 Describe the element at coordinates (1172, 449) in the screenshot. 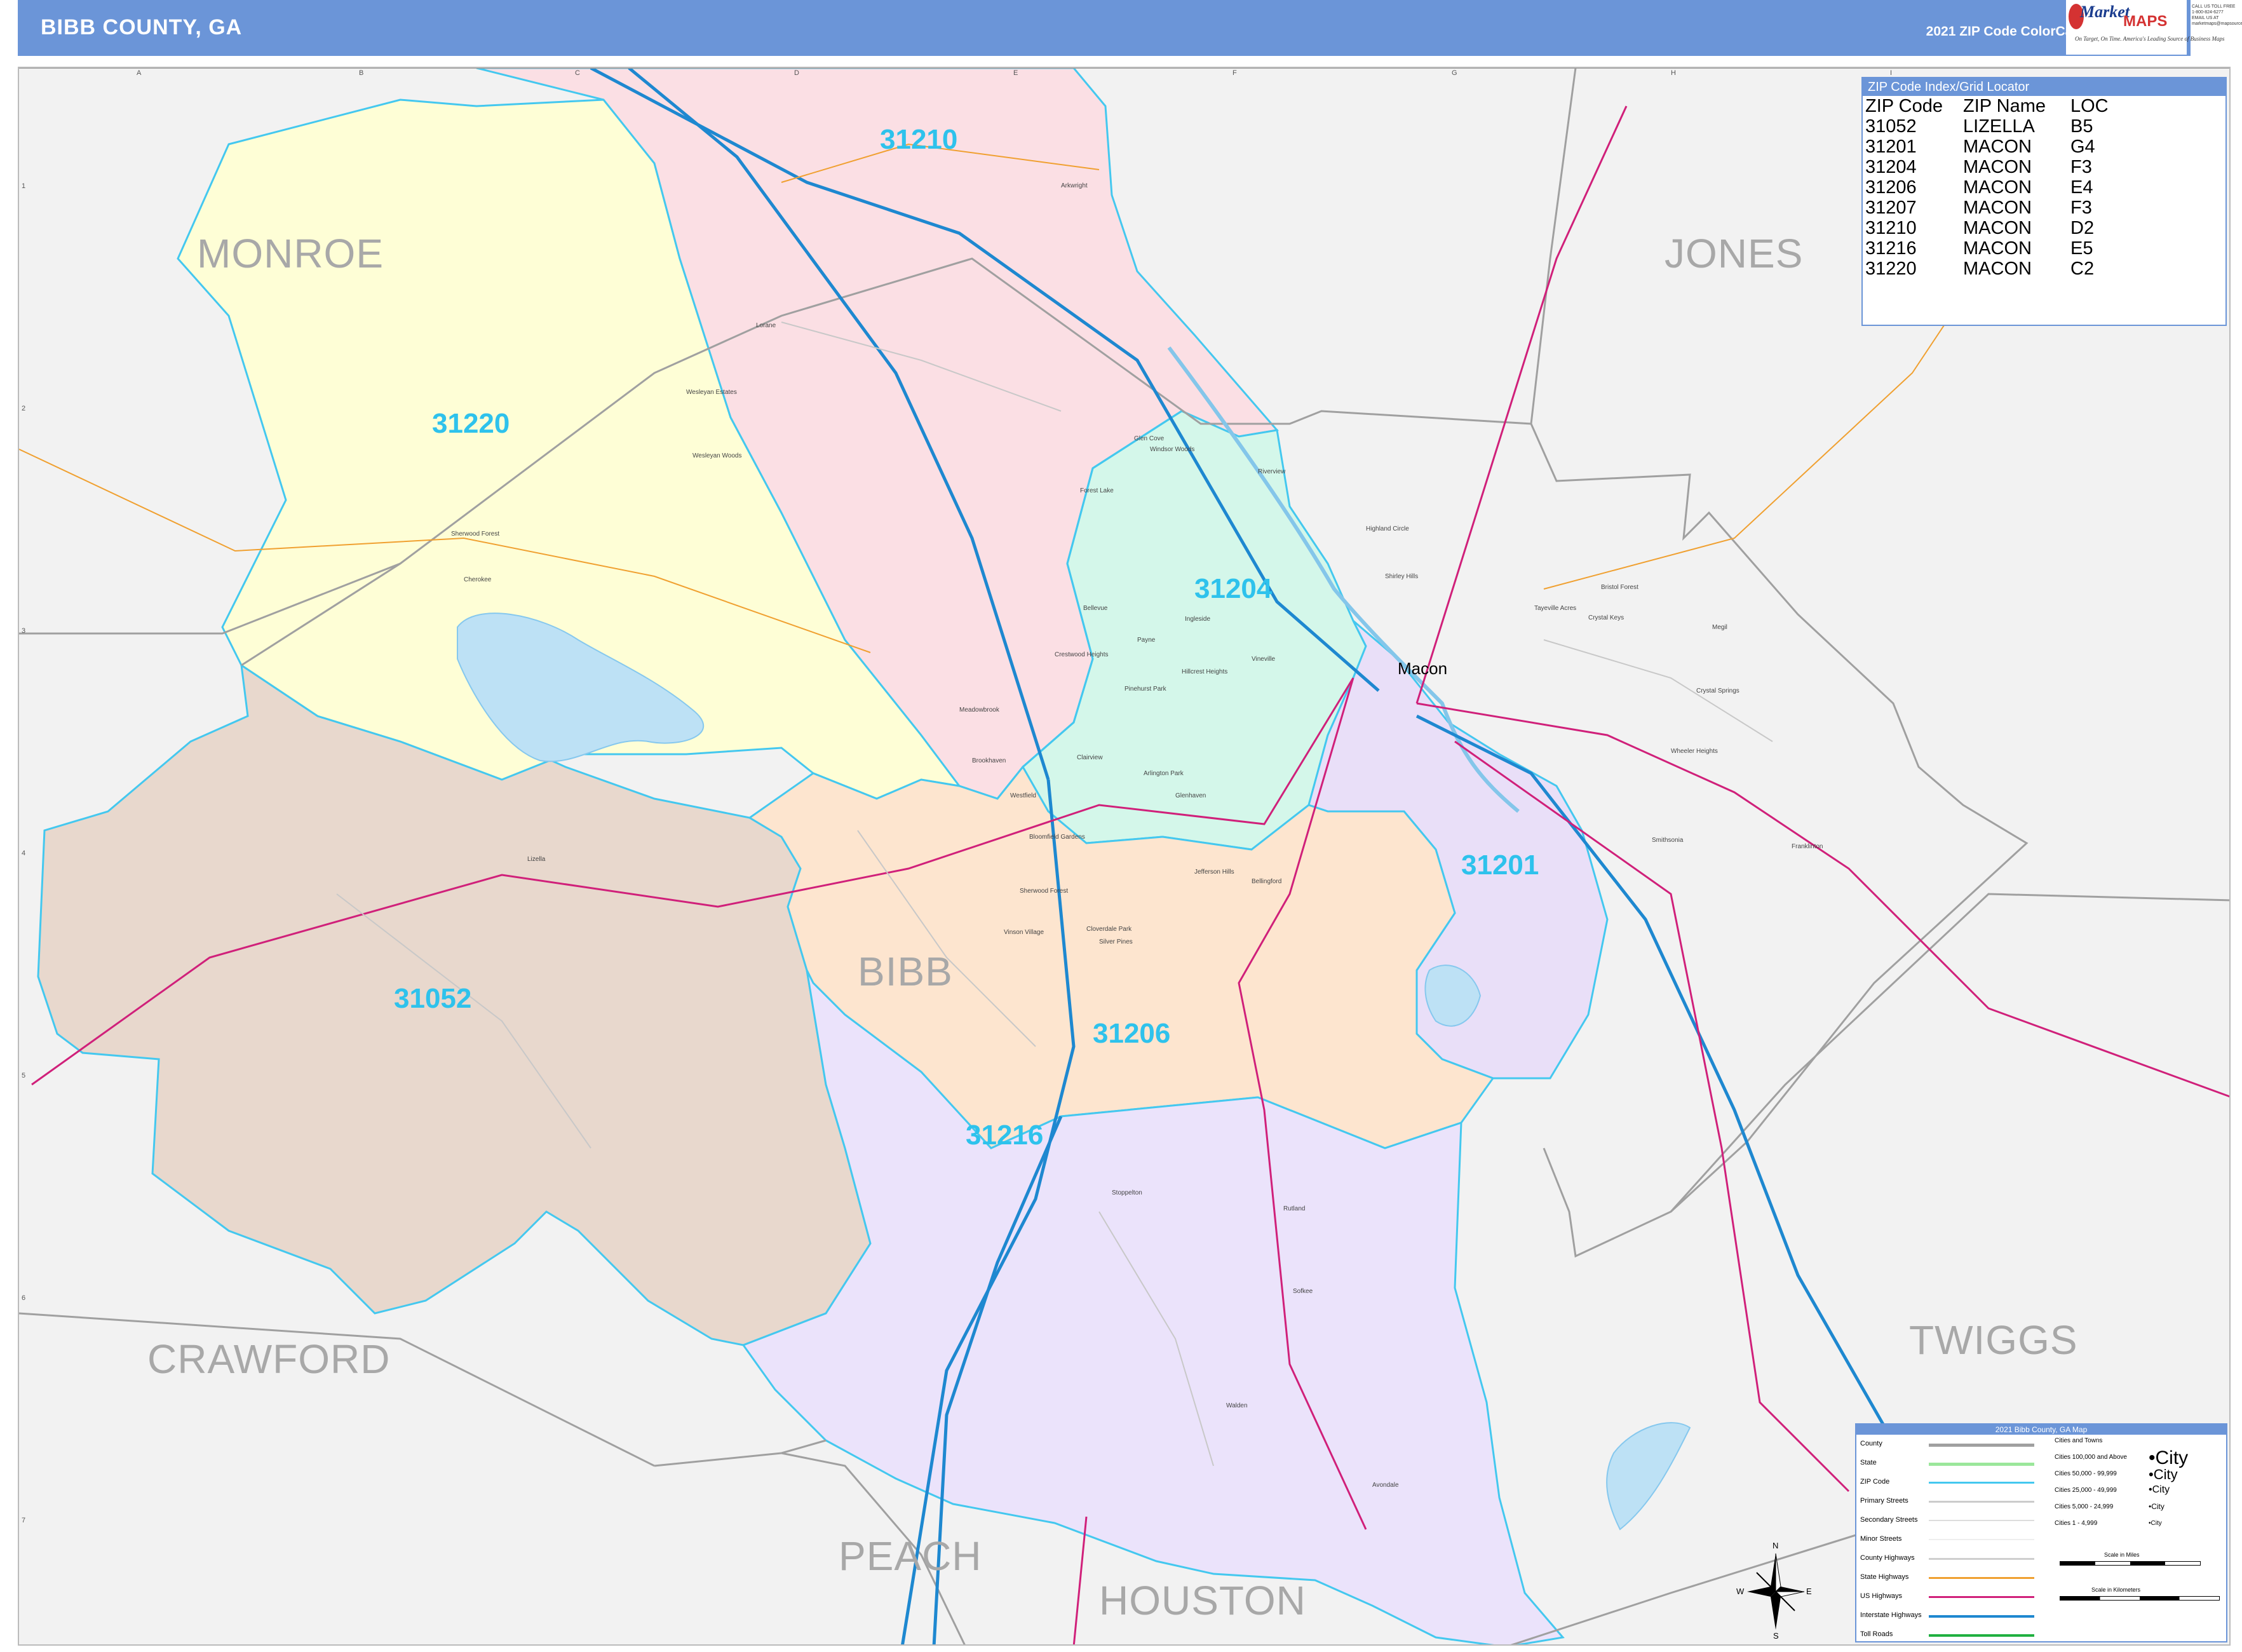

I see `place-windsor-woods: Windsor Woods` at that location.